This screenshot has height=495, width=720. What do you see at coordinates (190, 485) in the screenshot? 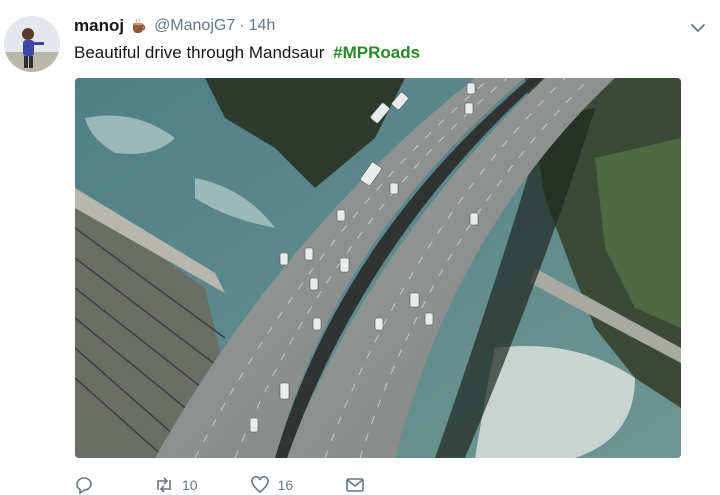
I see `retweet-count: 10` at bounding box center [190, 485].